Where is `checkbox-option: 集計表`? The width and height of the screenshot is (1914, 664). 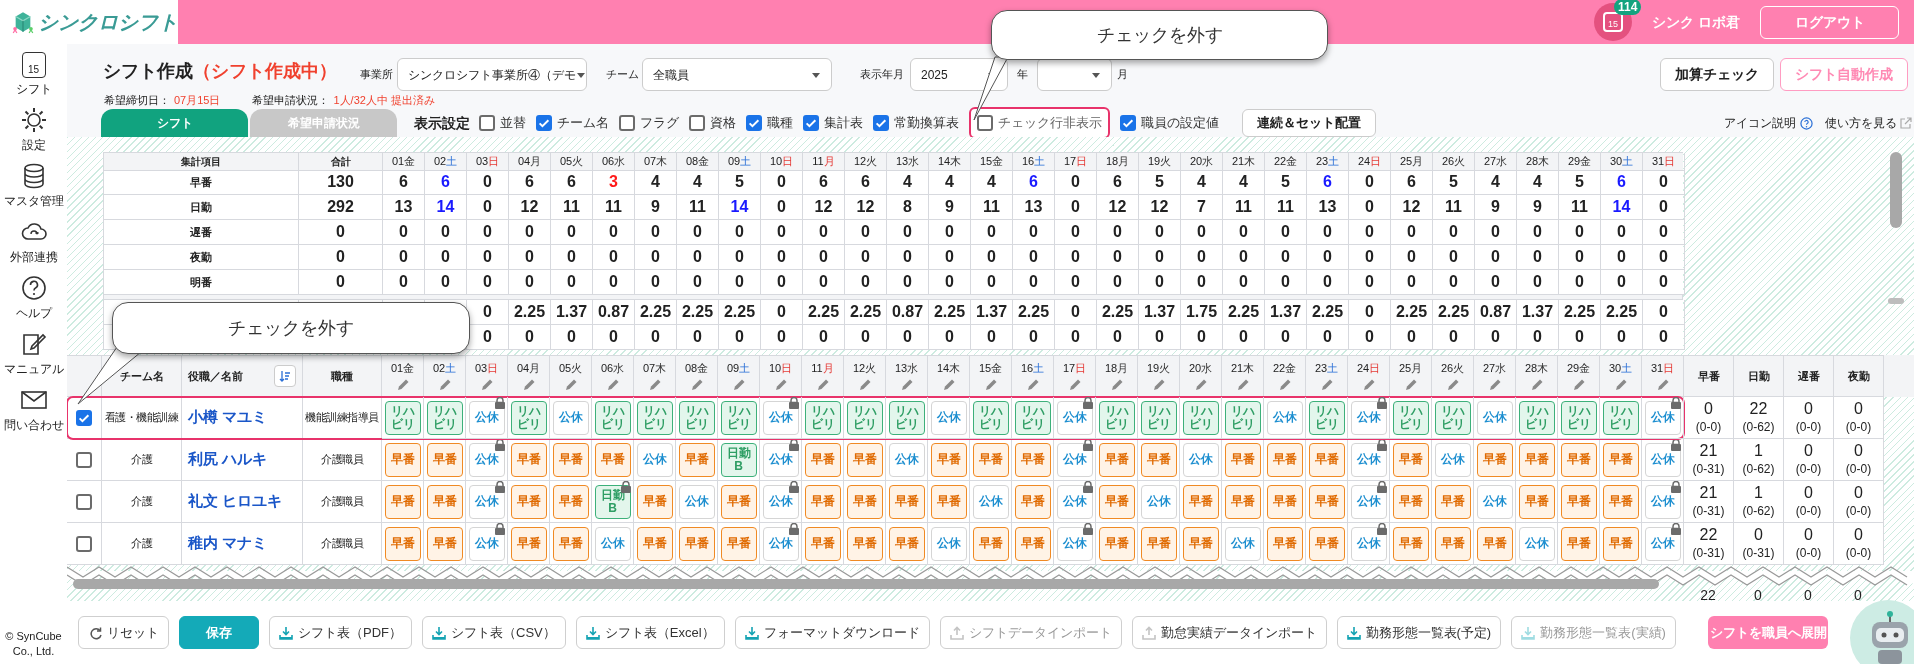
checkbox-option: 集計表 is located at coordinates (833, 123).